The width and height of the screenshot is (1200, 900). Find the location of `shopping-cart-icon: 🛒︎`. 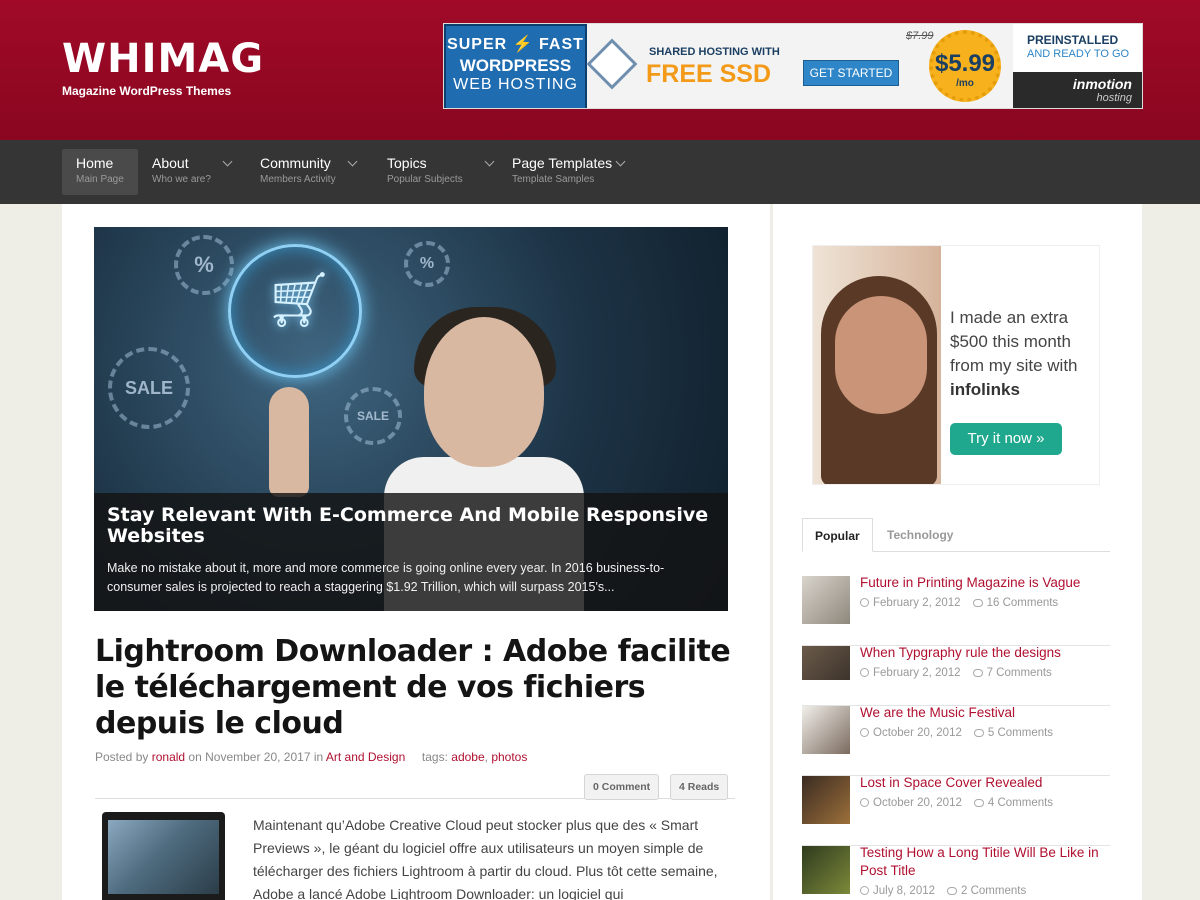

shopping-cart-icon: 🛒︎ is located at coordinates (299, 300).